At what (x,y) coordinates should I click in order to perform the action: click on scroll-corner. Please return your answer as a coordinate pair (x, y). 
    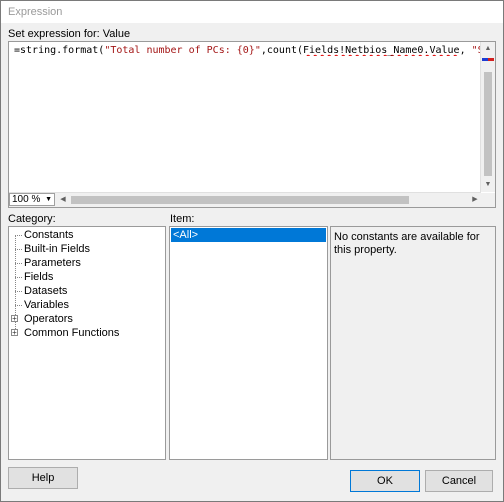
    Looking at the image, I should click on (488, 200).